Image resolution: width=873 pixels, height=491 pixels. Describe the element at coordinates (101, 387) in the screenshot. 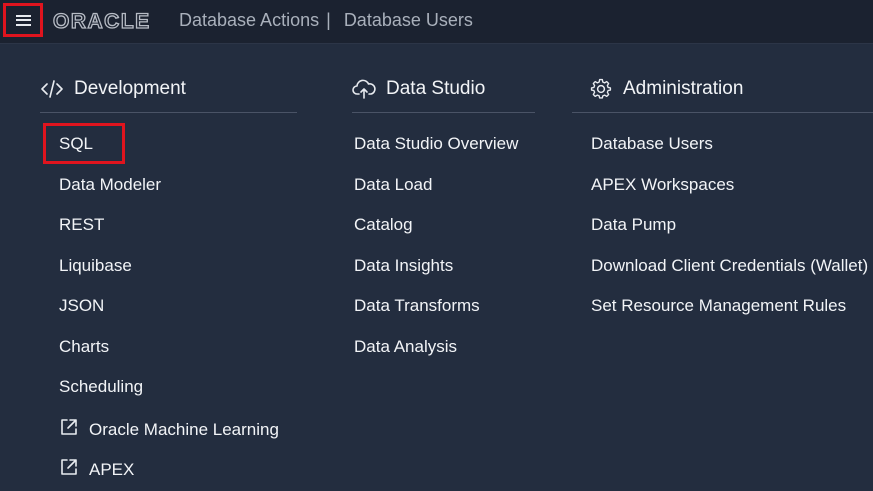

I see `menu-item-scheduling: Scheduling` at that location.